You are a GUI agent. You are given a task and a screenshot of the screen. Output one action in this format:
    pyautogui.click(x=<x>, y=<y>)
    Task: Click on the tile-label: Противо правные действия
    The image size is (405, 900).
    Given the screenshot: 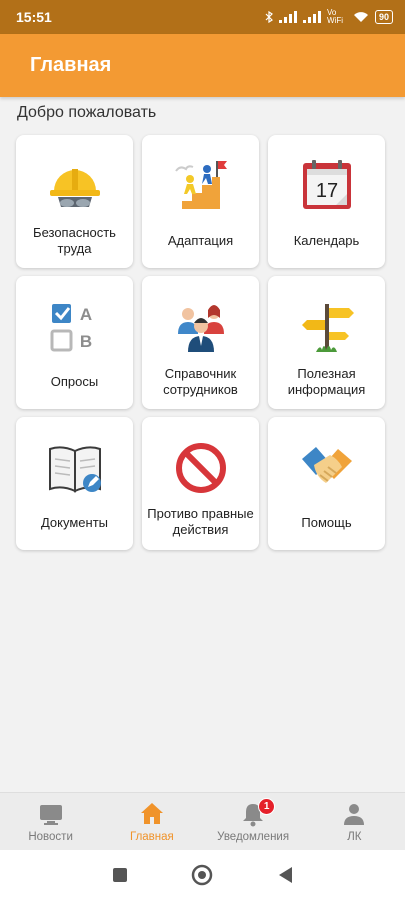 What is the action you would take?
    pyautogui.click(x=200, y=521)
    